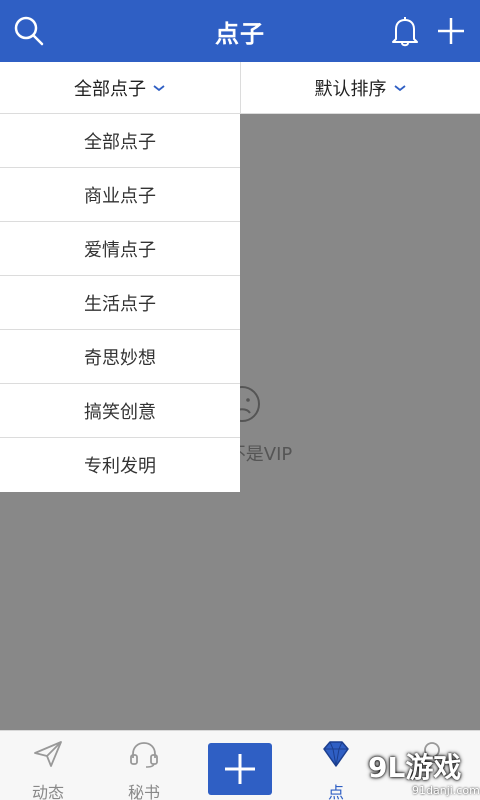 This screenshot has width=480, height=800. I want to click on diamond-icon, so click(336, 754).